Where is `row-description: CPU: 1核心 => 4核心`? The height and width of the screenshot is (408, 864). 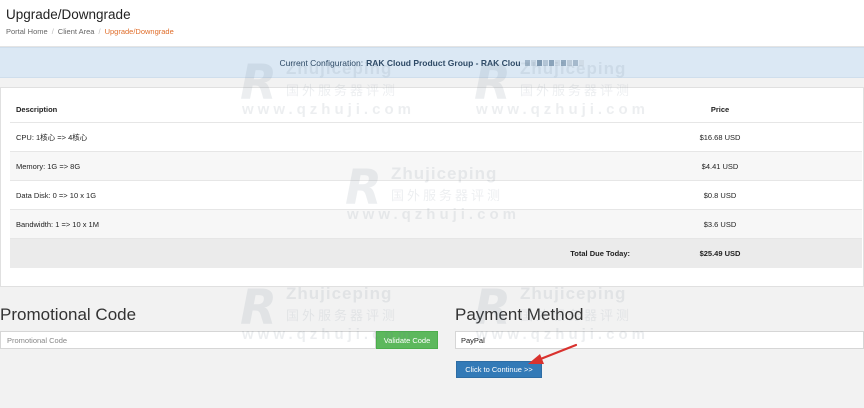
row-description: CPU: 1核心 => 4核心 is located at coordinates (52, 137).